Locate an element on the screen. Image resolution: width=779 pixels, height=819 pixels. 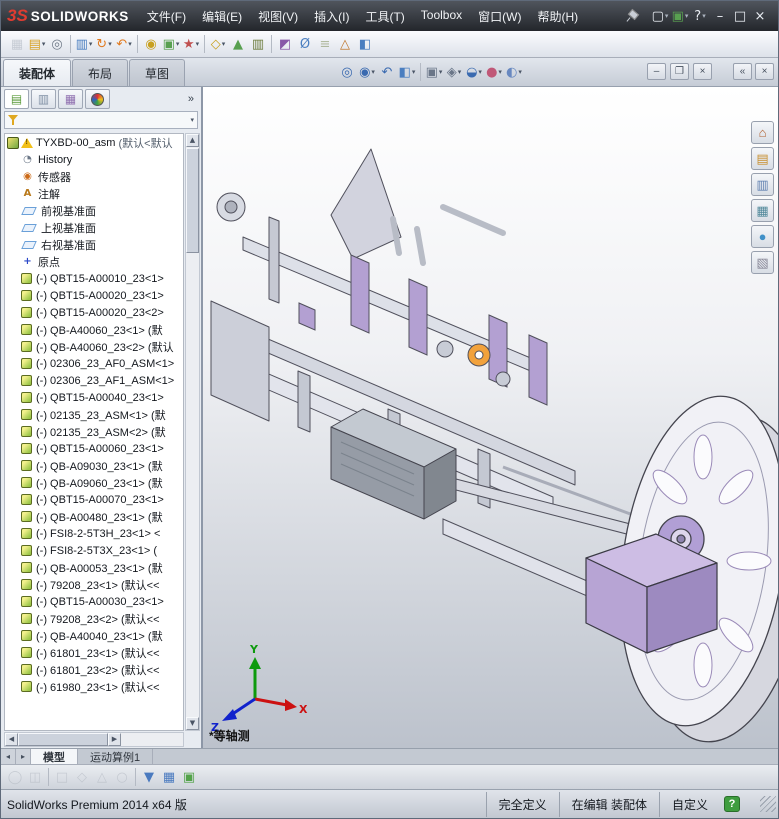
mask-tool-icon: ◯ is located at coordinates (15, 777).